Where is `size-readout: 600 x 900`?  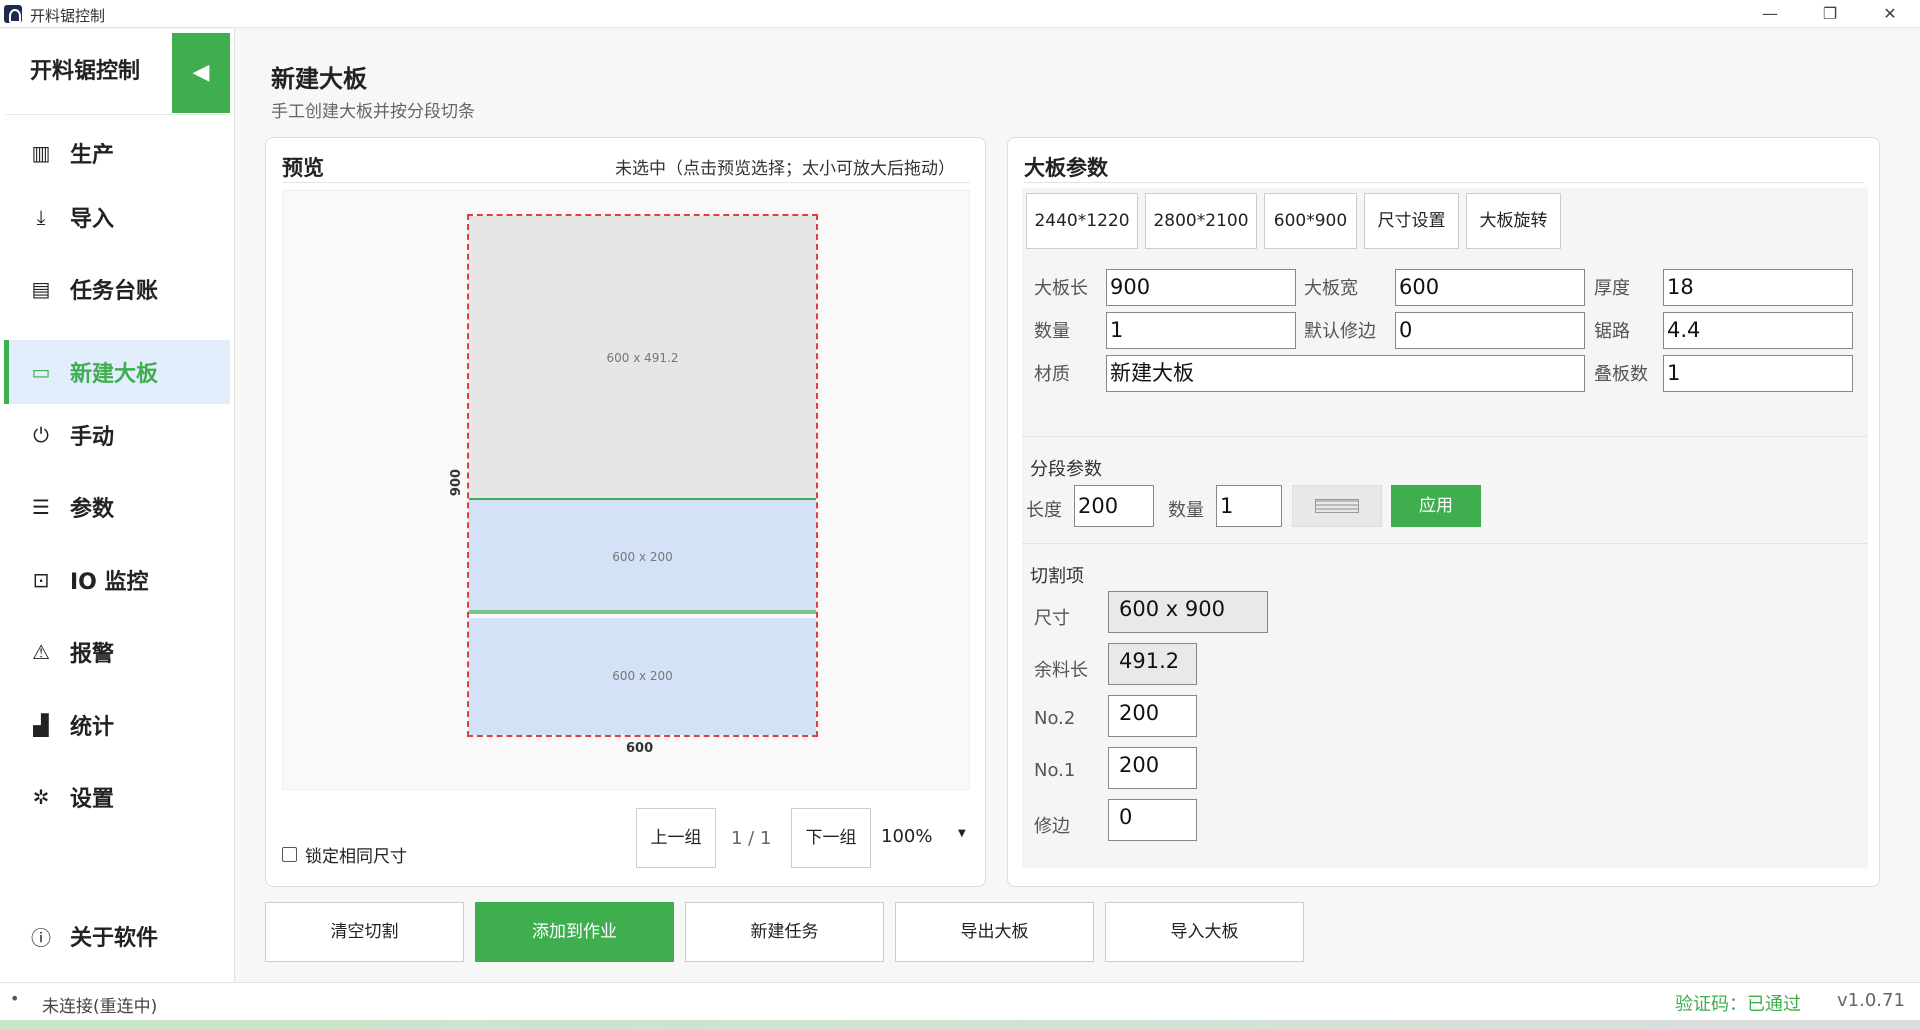 size-readout: 600 x 900 is located at coordinates (1188, 612).